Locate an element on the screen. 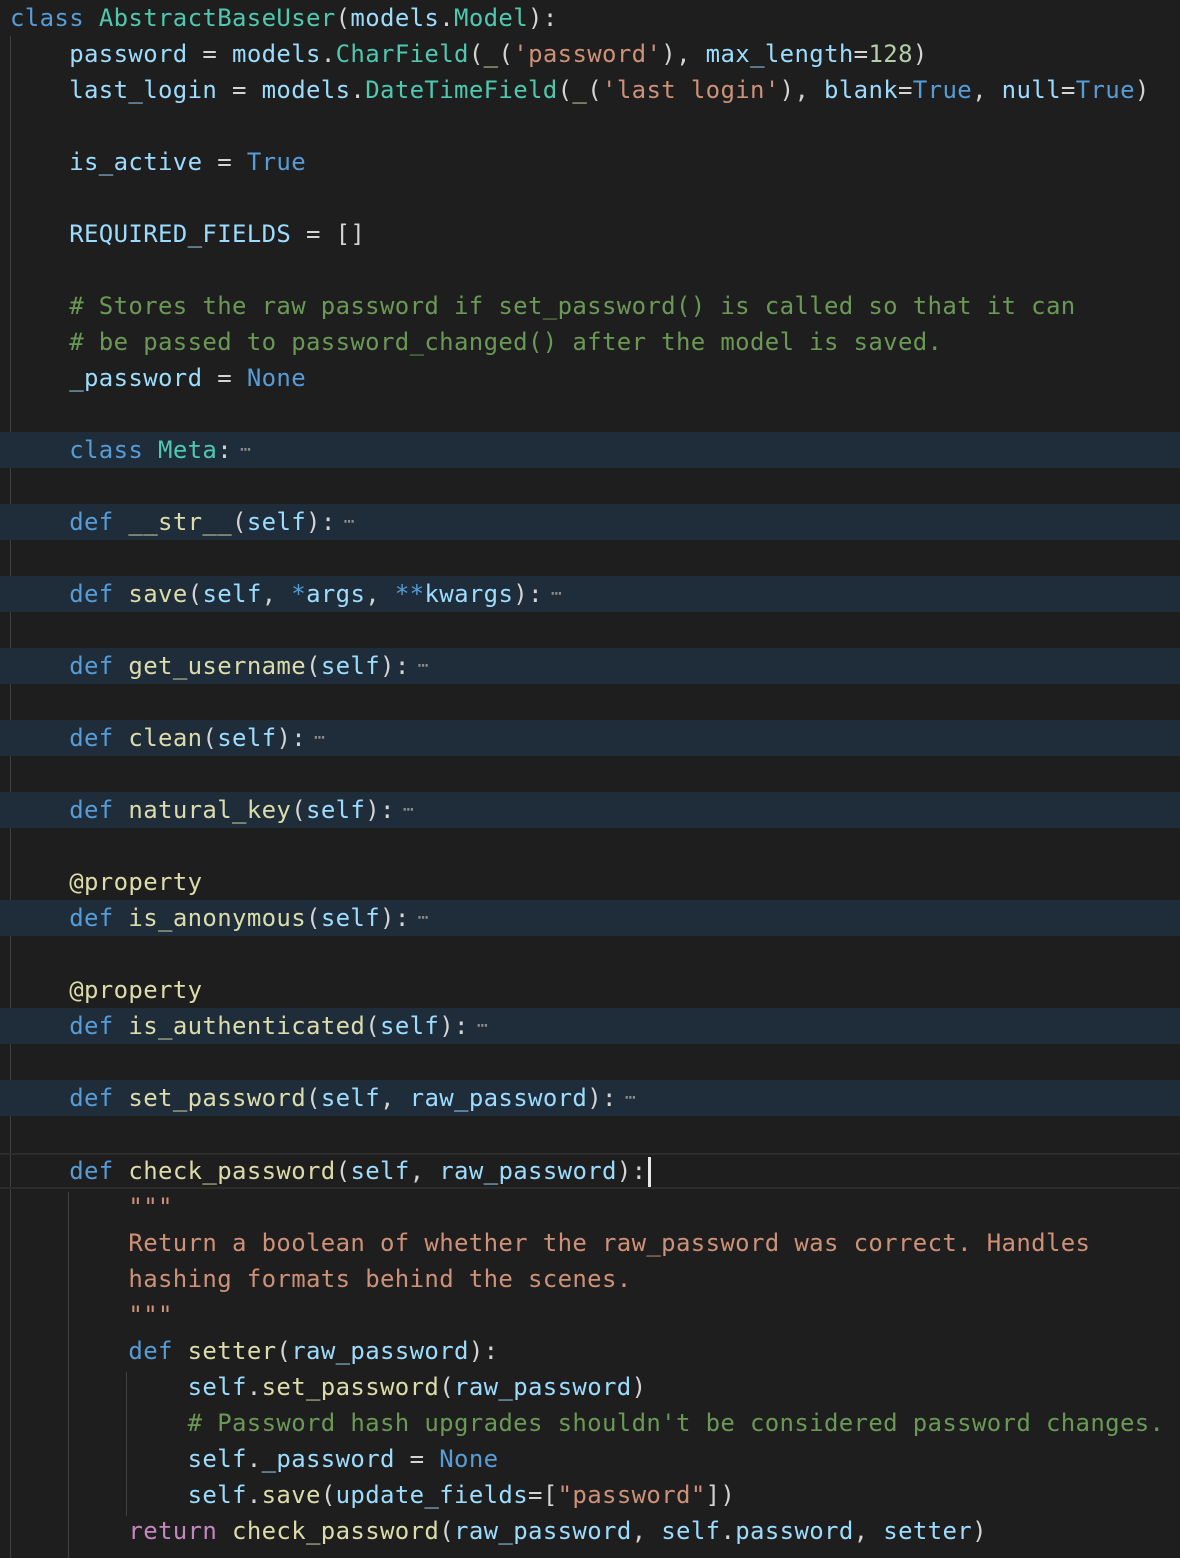  code-text: is_active = True is located at coordinates (158, 162).